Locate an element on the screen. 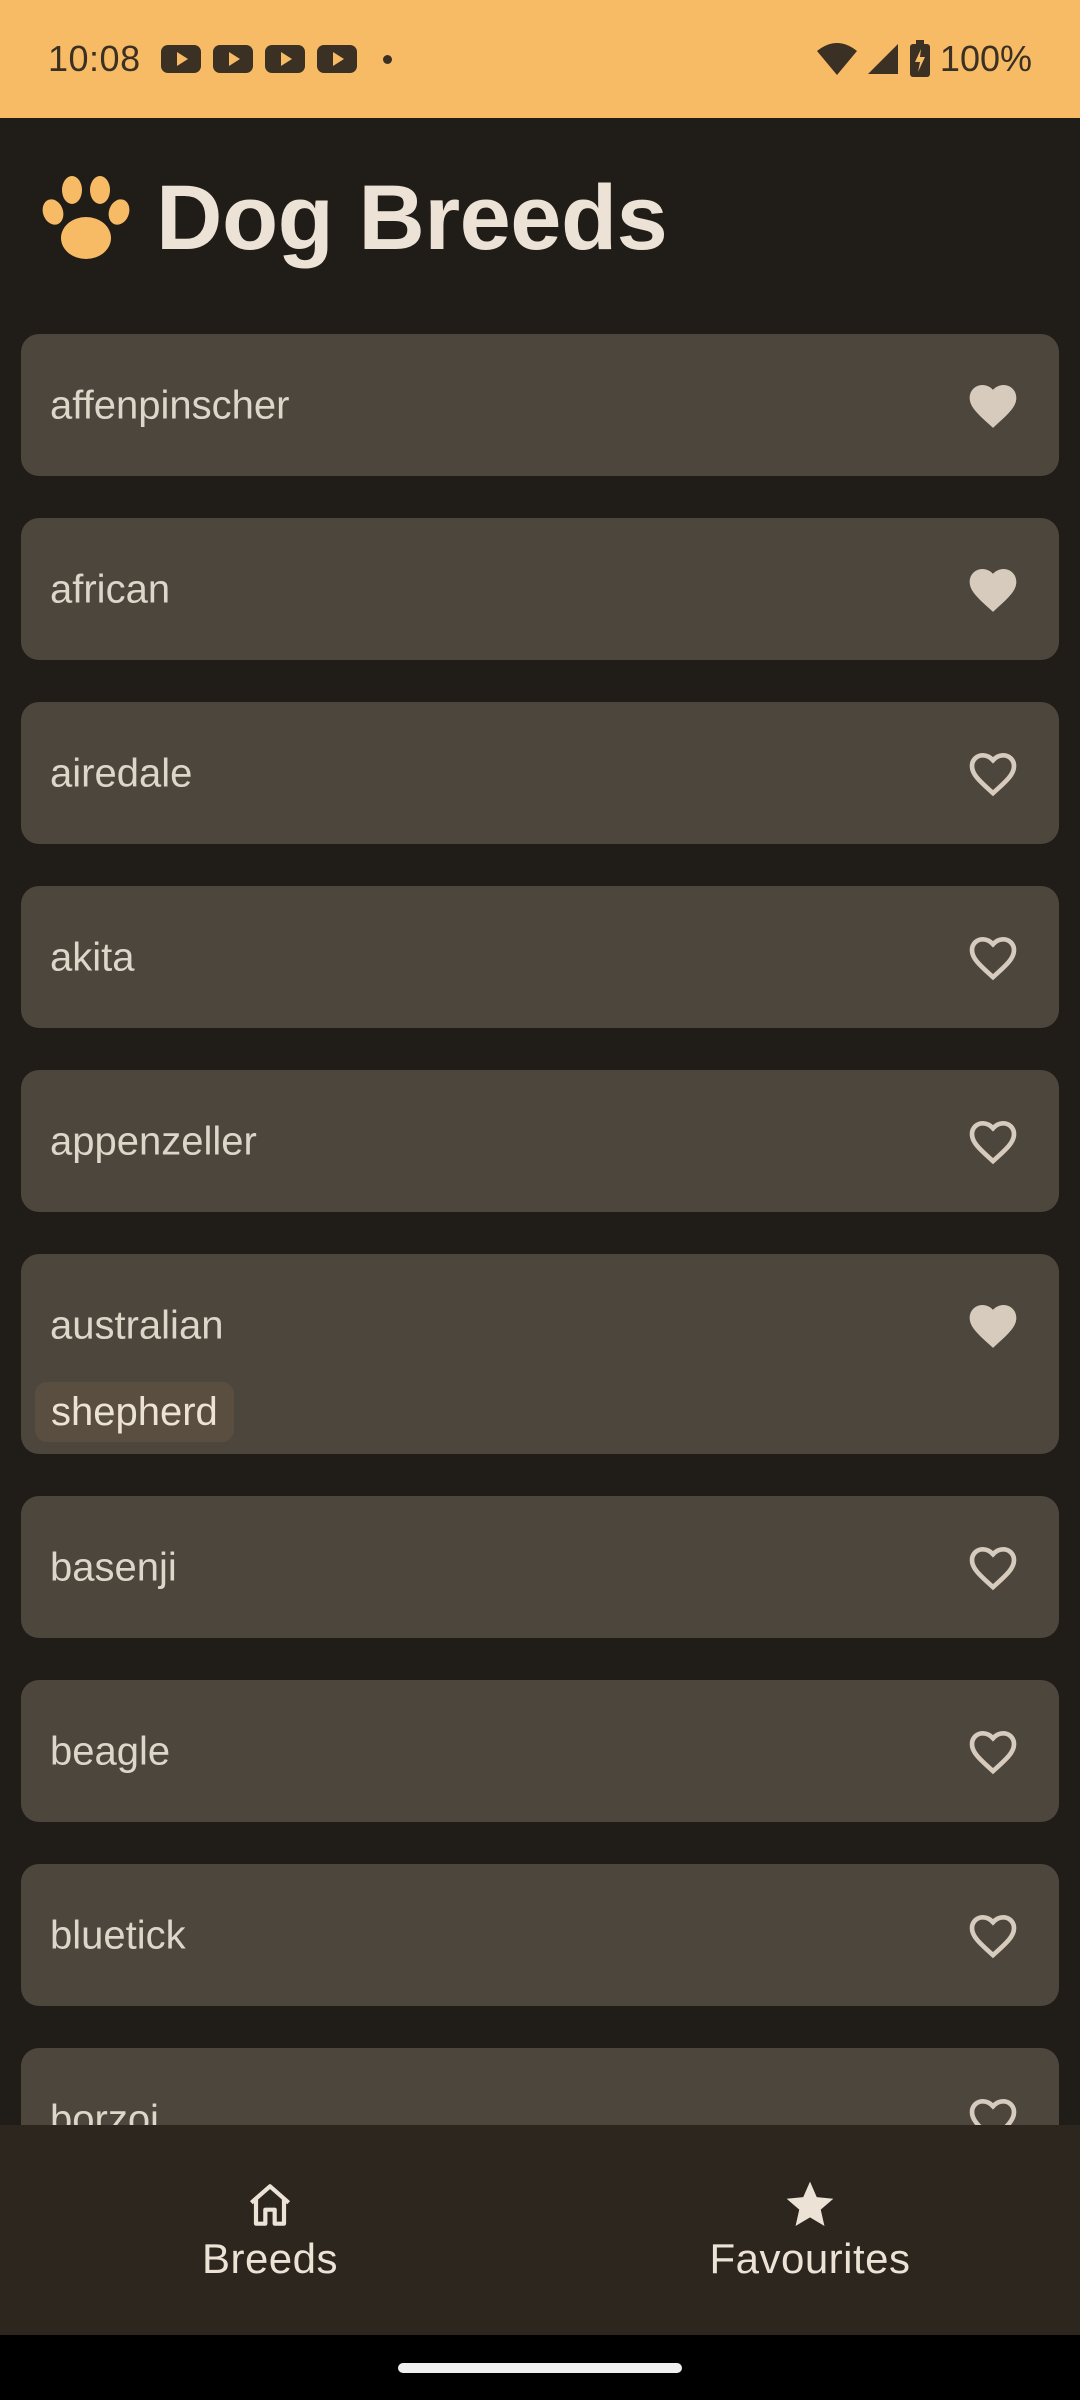 This screenshot has width=1080, height=2400. breed-card-beagle: beagle is located at coordinates (540, 1751).